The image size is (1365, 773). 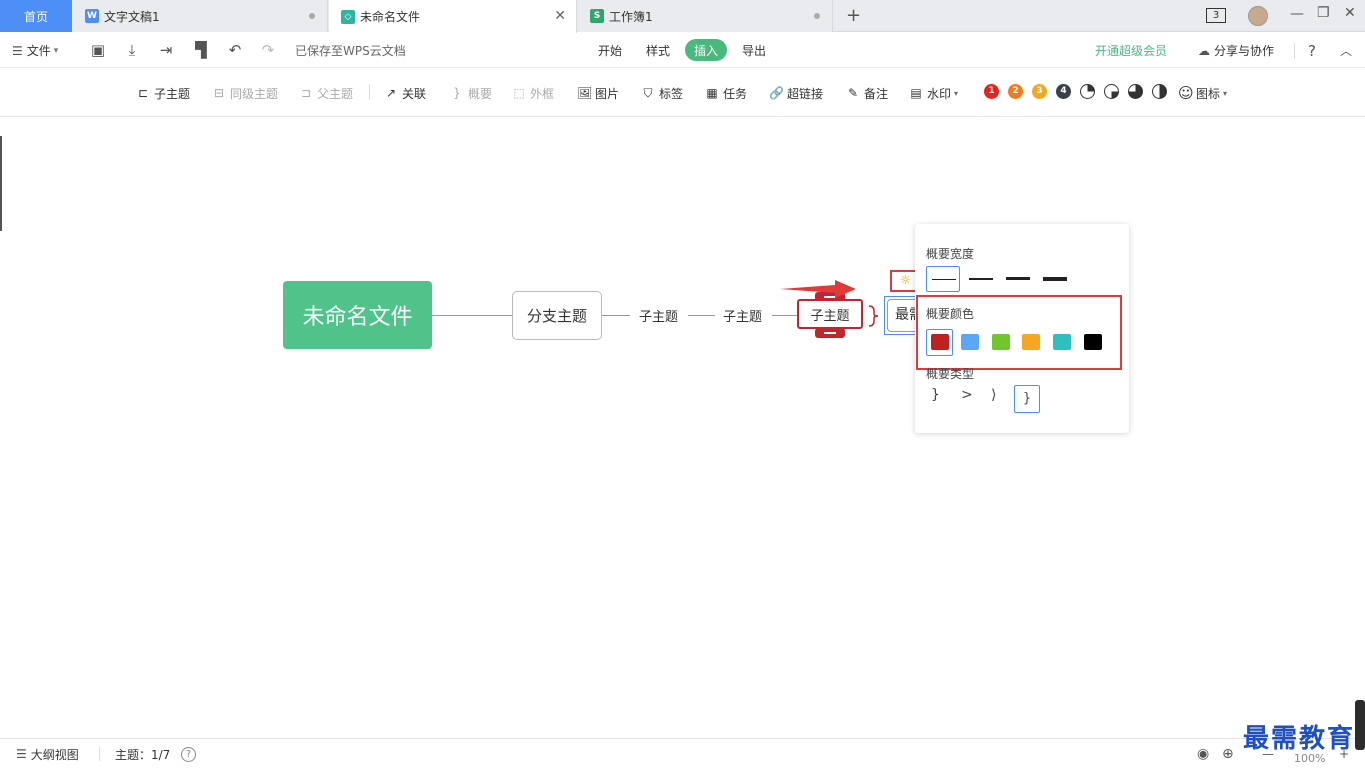 I want to click on color-swatch-teal, so click(x=1062, y=342).